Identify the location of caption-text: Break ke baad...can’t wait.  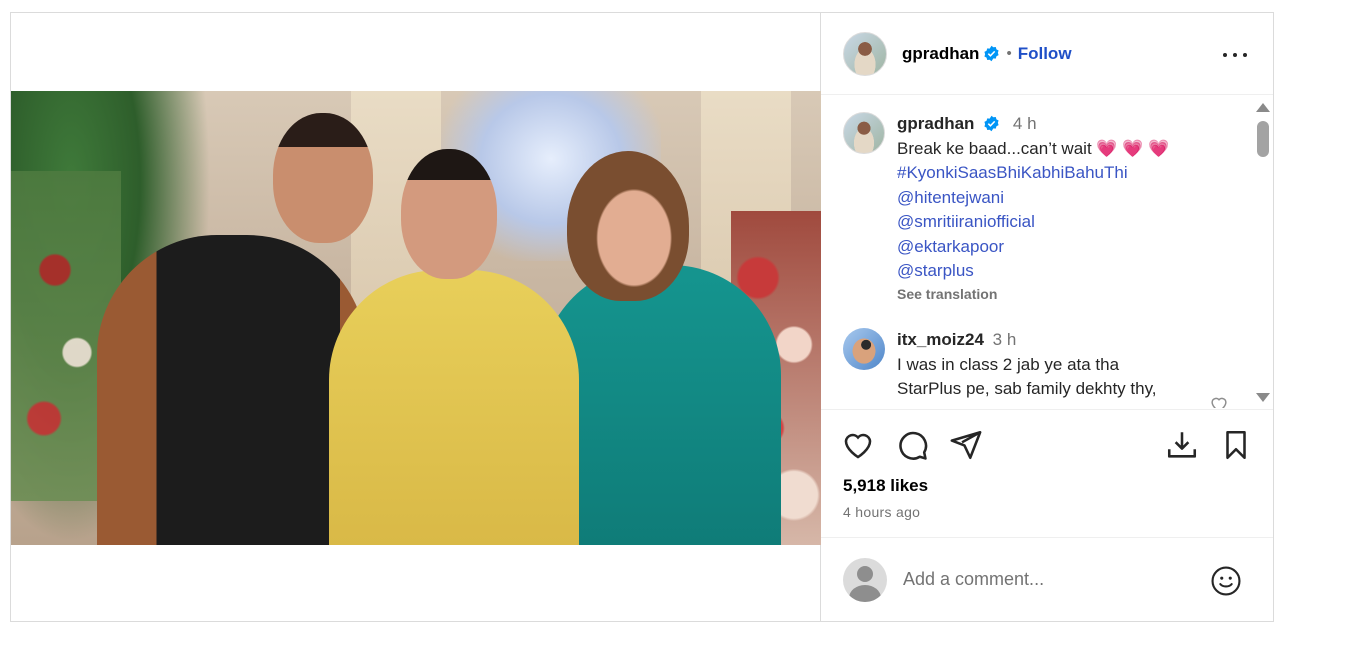
(994, 148).